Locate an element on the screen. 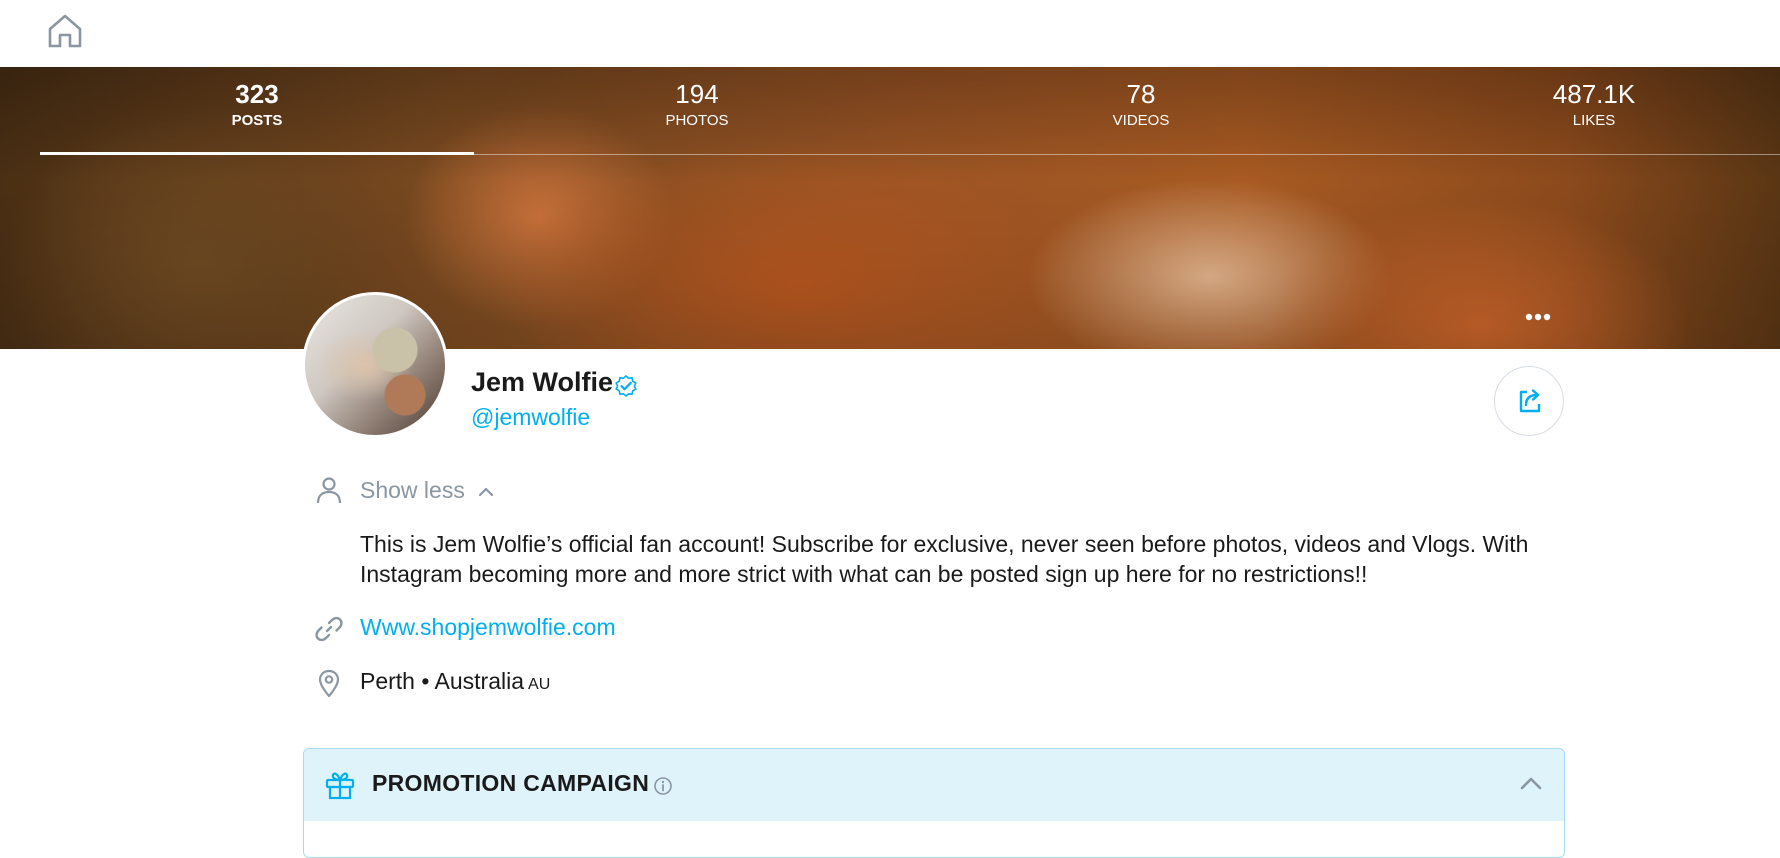 The image size is (1780, 858). info-icon is located at coordinates (663, 786).